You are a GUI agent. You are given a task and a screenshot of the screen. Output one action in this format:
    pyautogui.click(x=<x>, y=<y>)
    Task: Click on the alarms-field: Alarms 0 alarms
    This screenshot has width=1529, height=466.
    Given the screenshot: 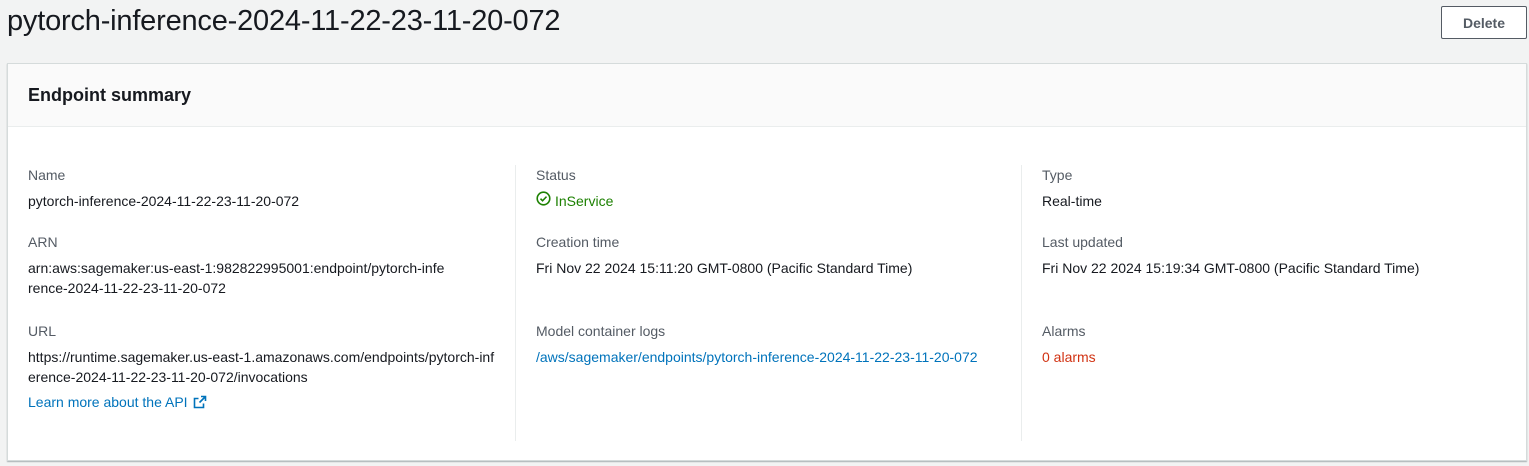 What is the action you would take?
    pyautogui.click(x=1274, y=344)
    